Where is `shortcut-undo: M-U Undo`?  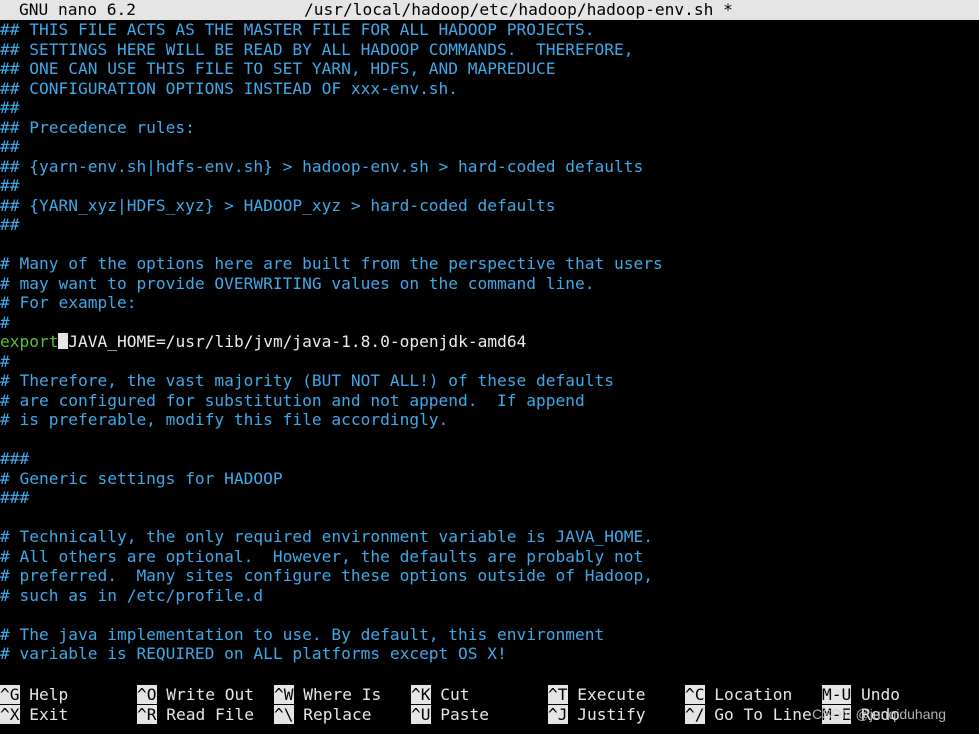
shortcut-undo: M-U Undo is located at coordinates (861, 695).